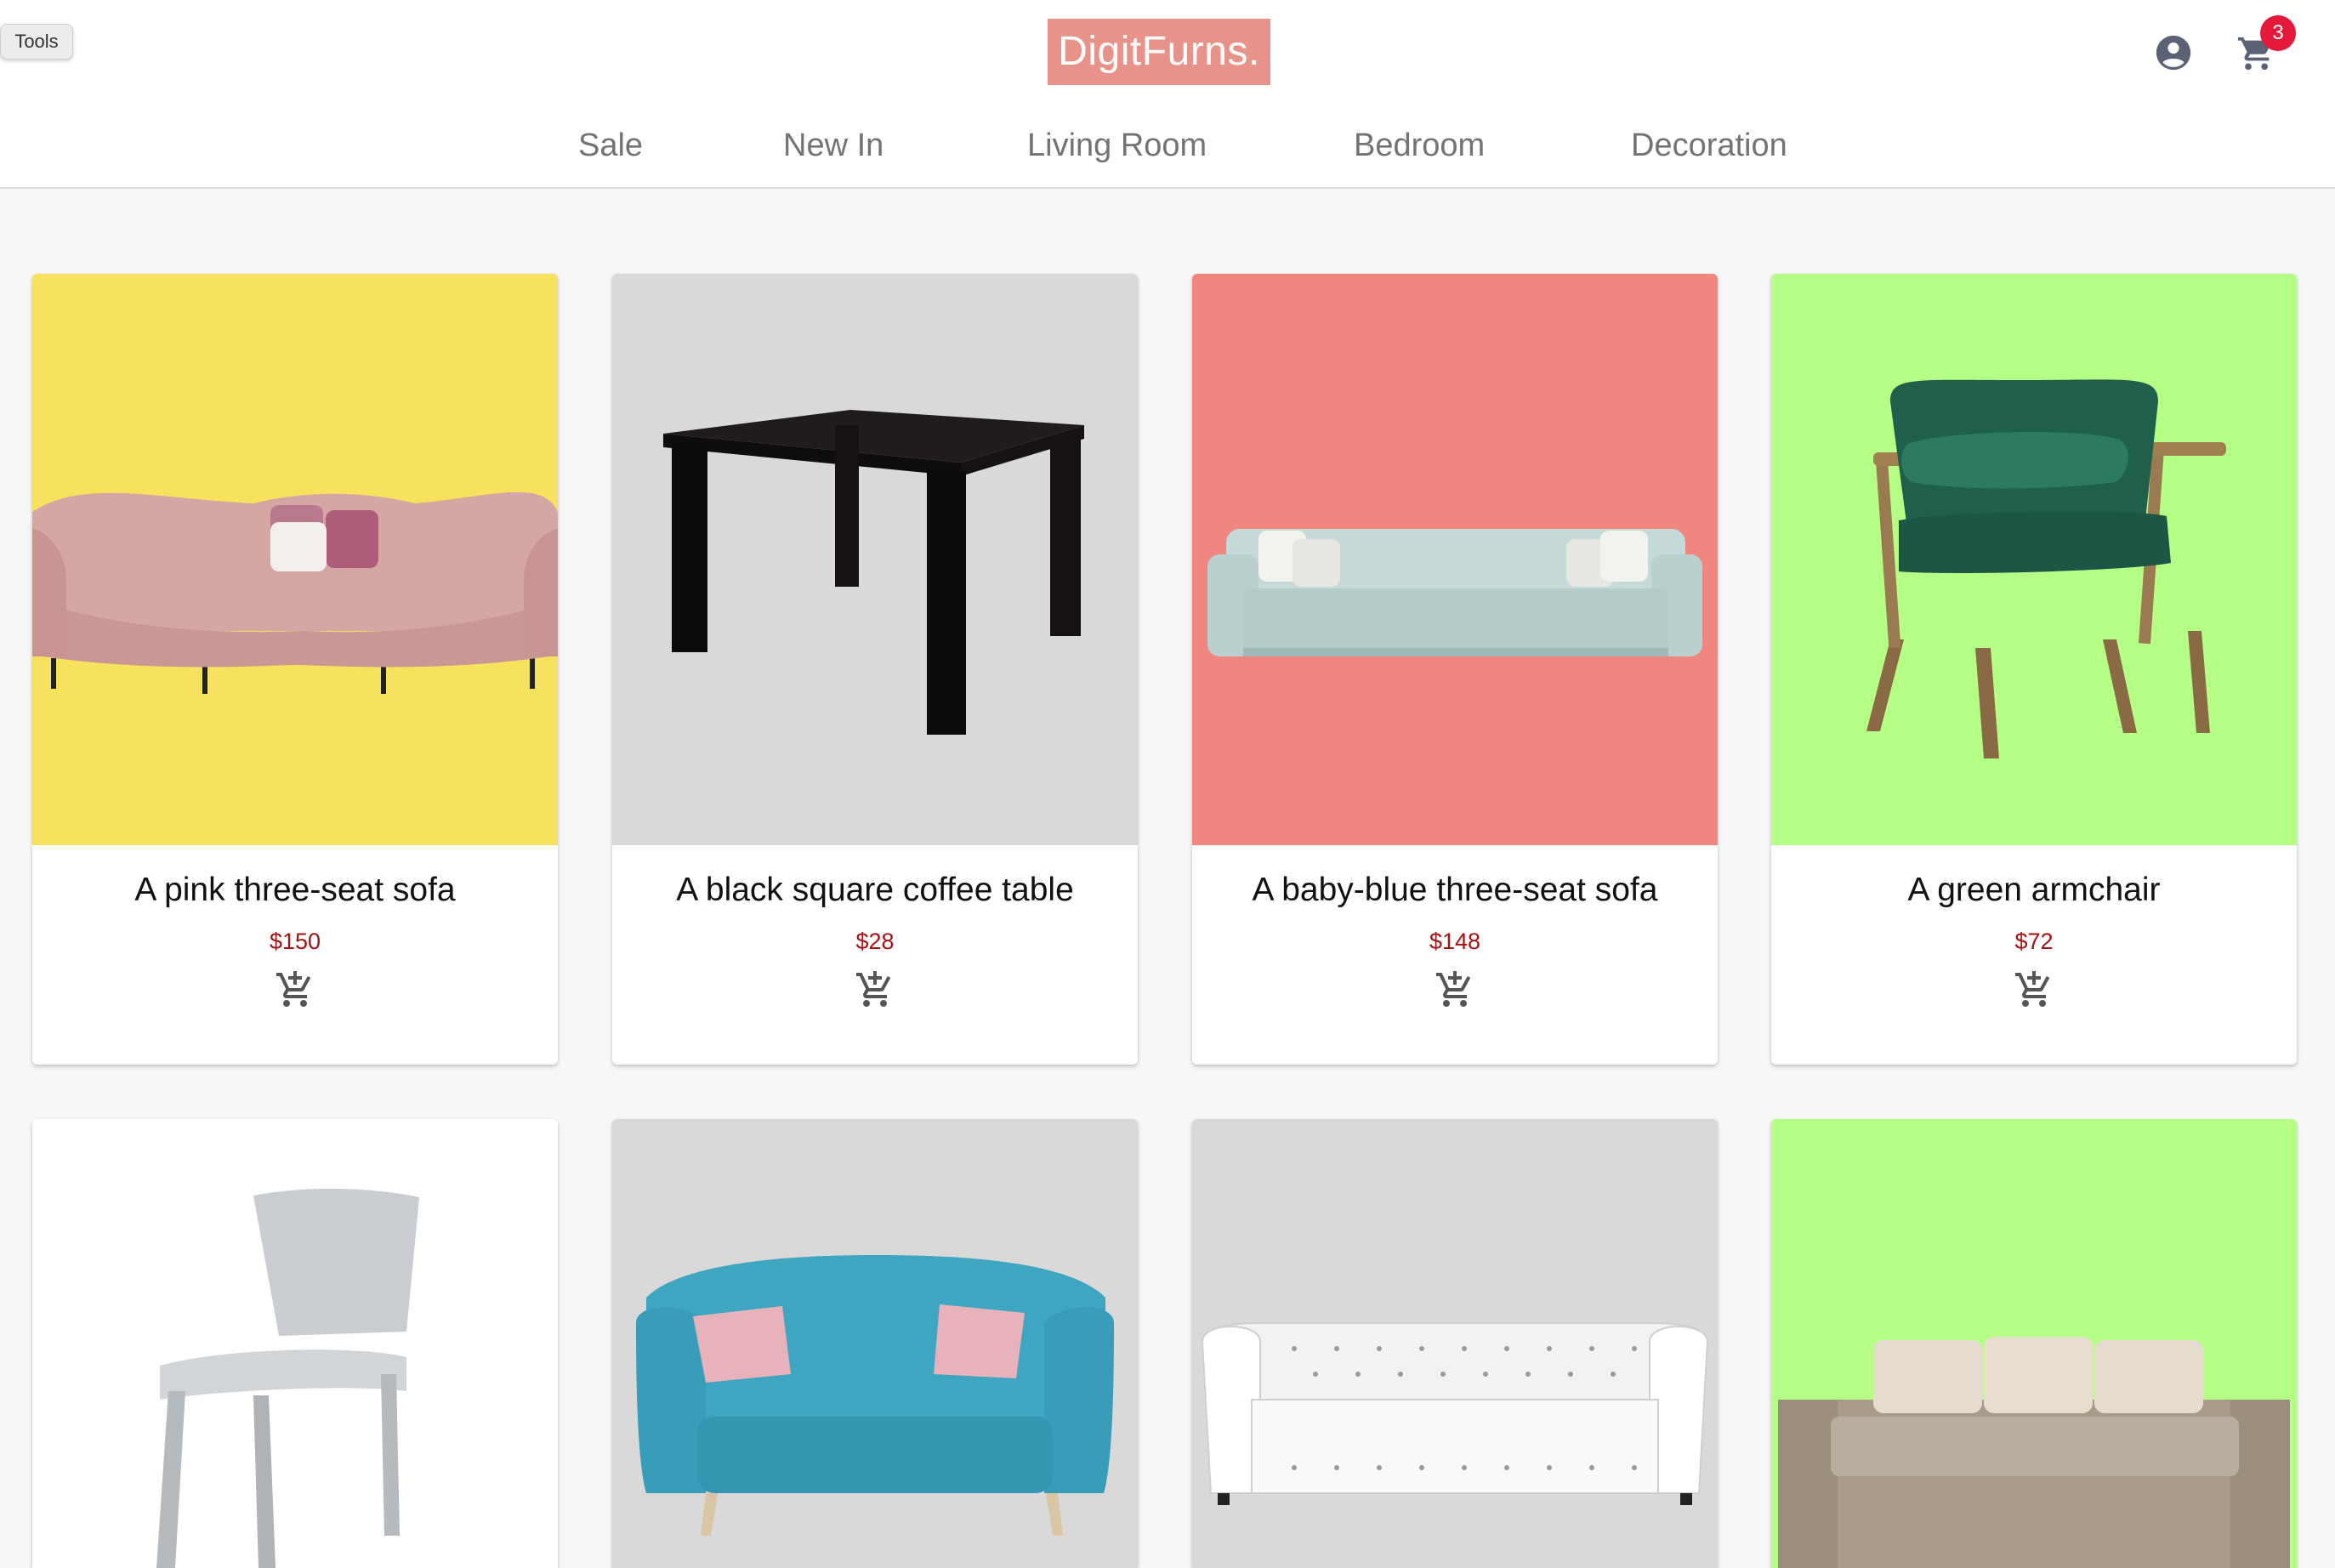 The image size is (2335, 1568). I want to click on product-price: $148, so click(1455, 941).